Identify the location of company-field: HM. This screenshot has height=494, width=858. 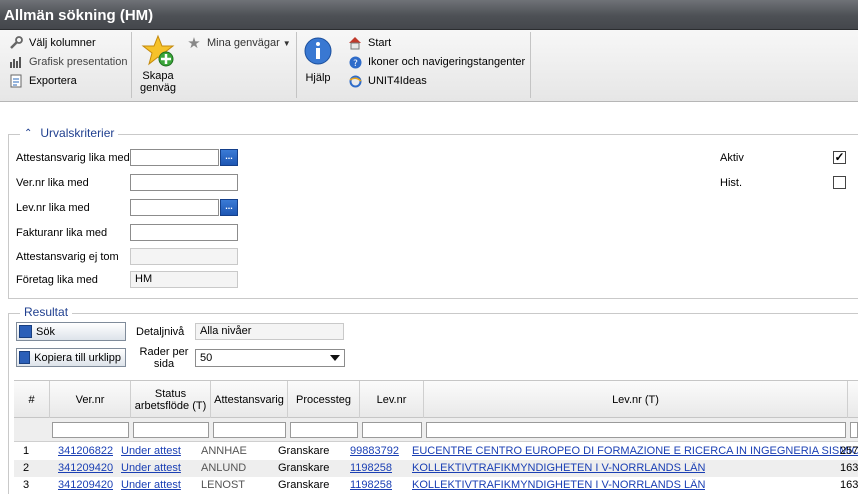
(184, 279).